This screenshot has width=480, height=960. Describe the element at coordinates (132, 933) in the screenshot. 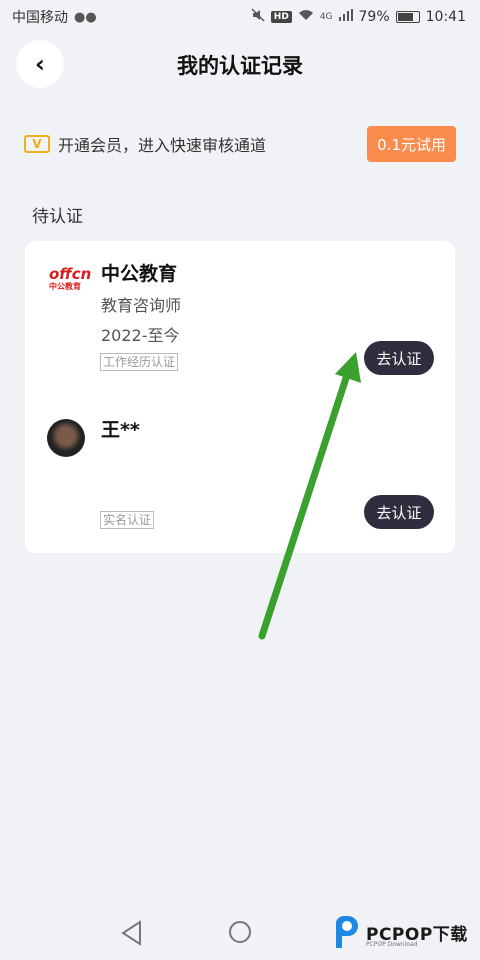

I see `nav-back-icon` at that location.